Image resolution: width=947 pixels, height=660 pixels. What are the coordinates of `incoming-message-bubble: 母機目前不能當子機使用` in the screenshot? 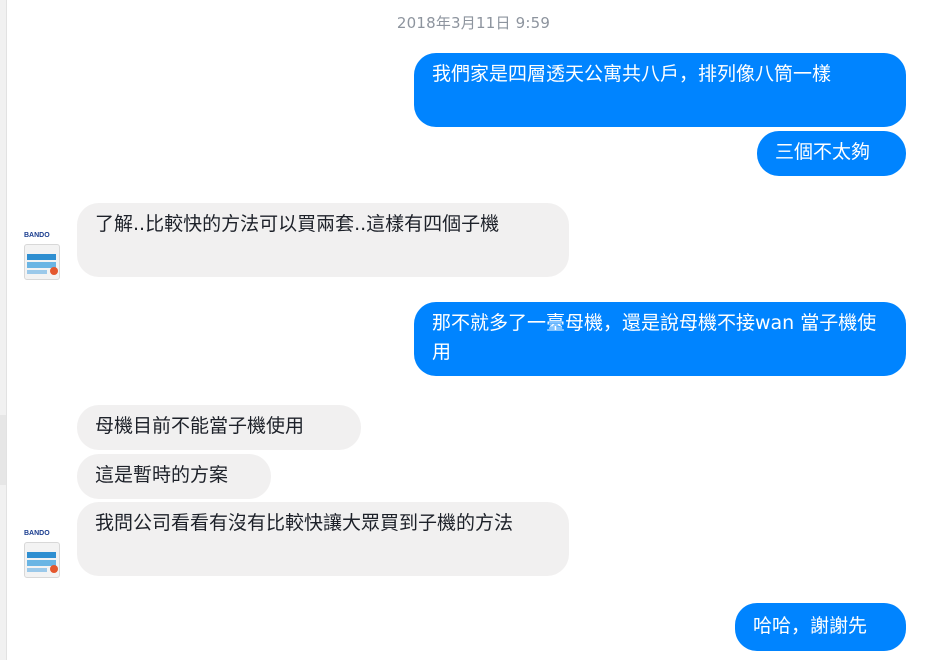 It's located at (219, 427).